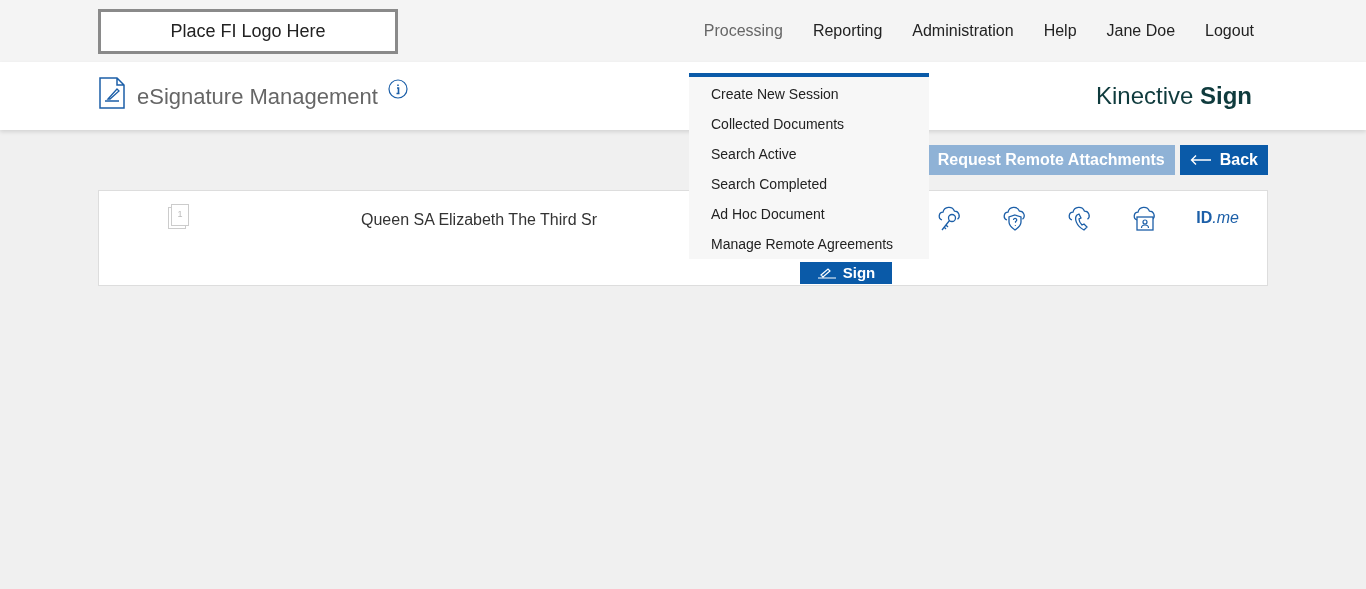 The width and height of the screenshot is (1366, 589). Describe the element at coordinates (1223, 160) in the screenshot. I see `back-button: Back` at that location.